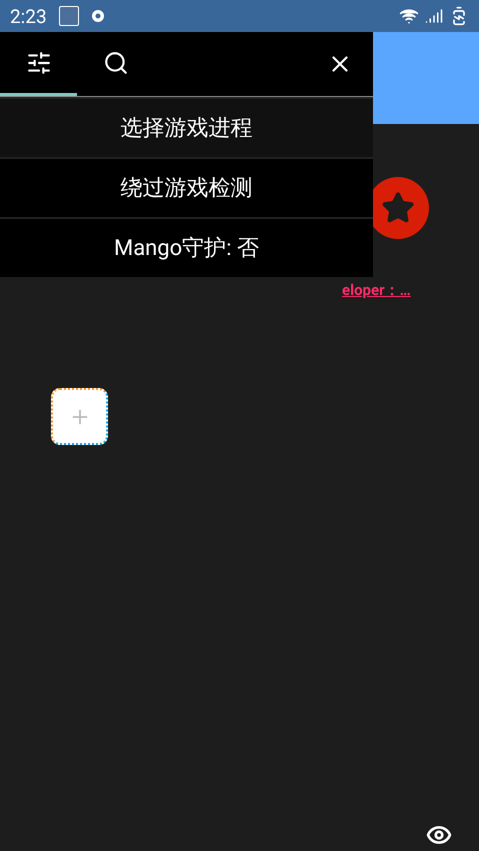 This screenshot has width=479, height=851. What do you see at coordinates (79, 416) in the screenshot?
I see `add-button` at bounding box center [79, 416].